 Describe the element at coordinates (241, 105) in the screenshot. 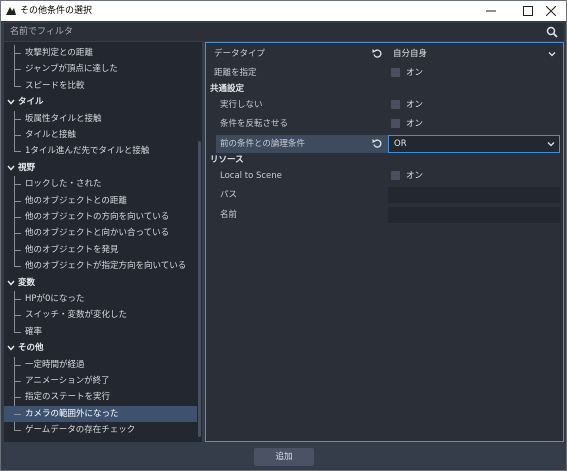

I see `no-exec-label: 実行しない` at that location.